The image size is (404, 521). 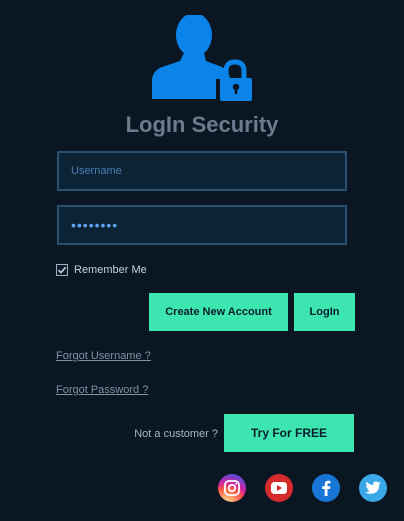 I want to click on youtube-icon, so click(x=279, y=488).